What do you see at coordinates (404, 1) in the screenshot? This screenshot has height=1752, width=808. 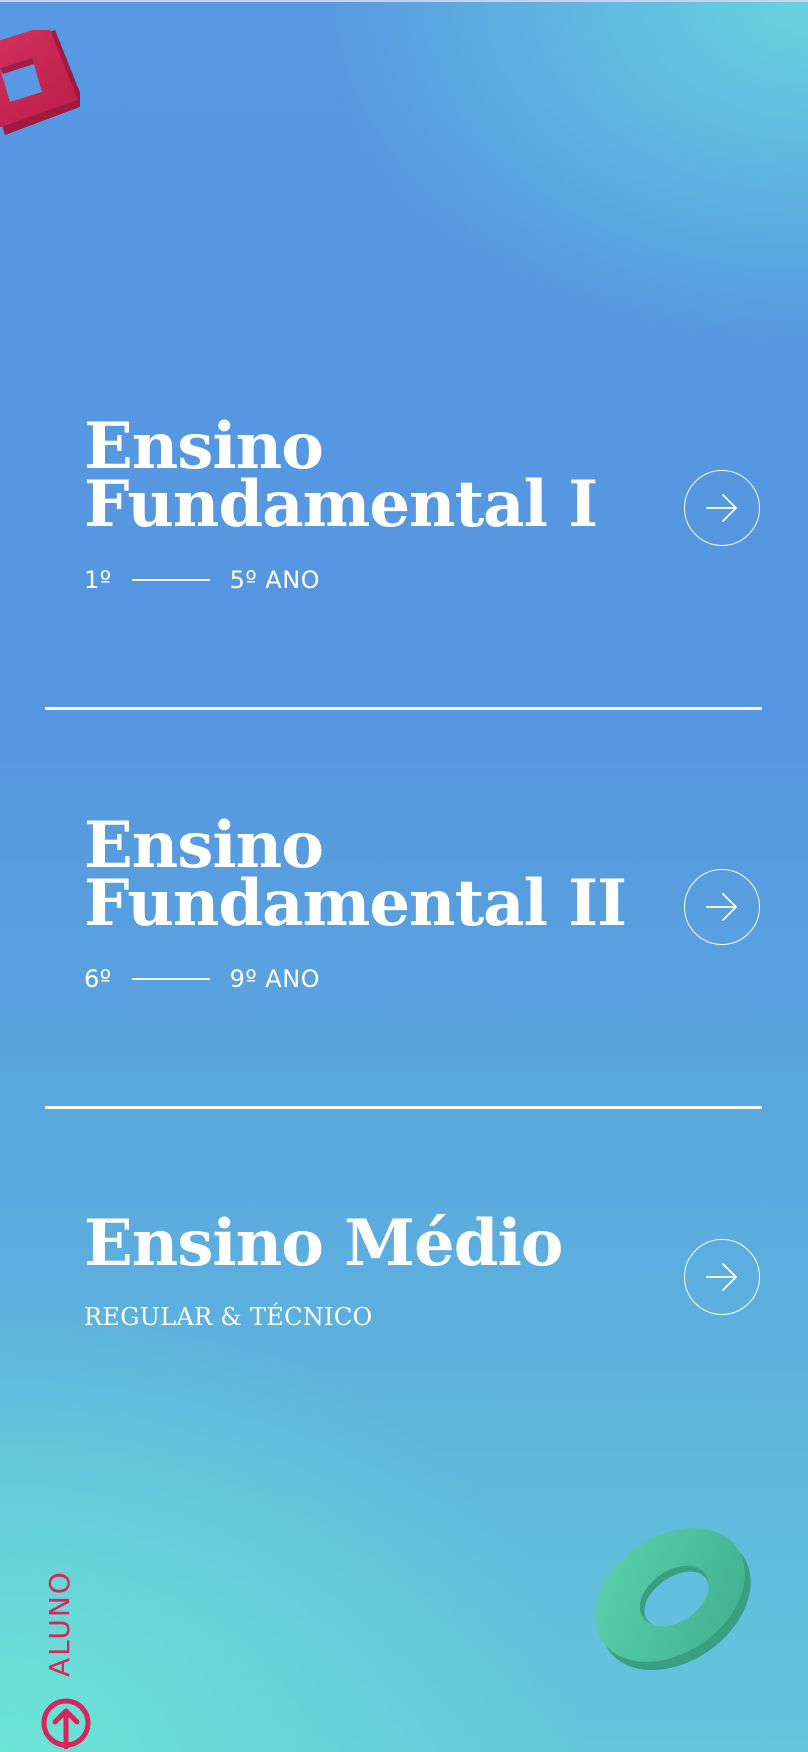 I see `top-border` at bounding box center [404, 1].